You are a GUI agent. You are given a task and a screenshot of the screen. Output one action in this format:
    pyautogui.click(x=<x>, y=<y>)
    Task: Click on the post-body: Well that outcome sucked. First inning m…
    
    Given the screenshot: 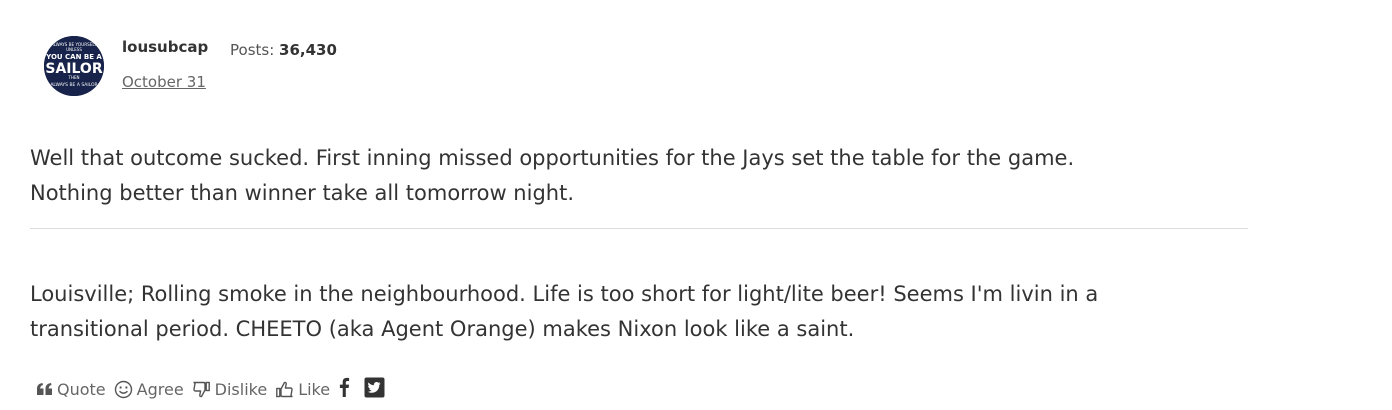 What is the action you would take?
    pyautogui.click(x=640, y=176)
    